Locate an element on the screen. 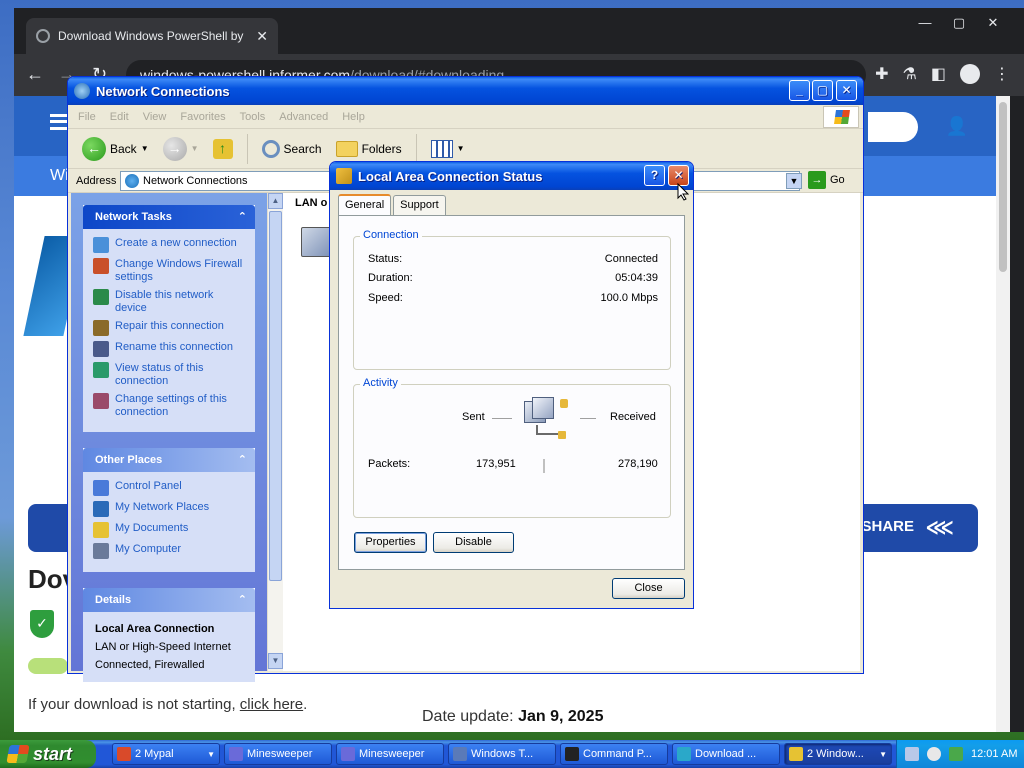 This screenshot has height=768, width=1024. menu-advanced: Advanced is located at coordinates (303, 117).